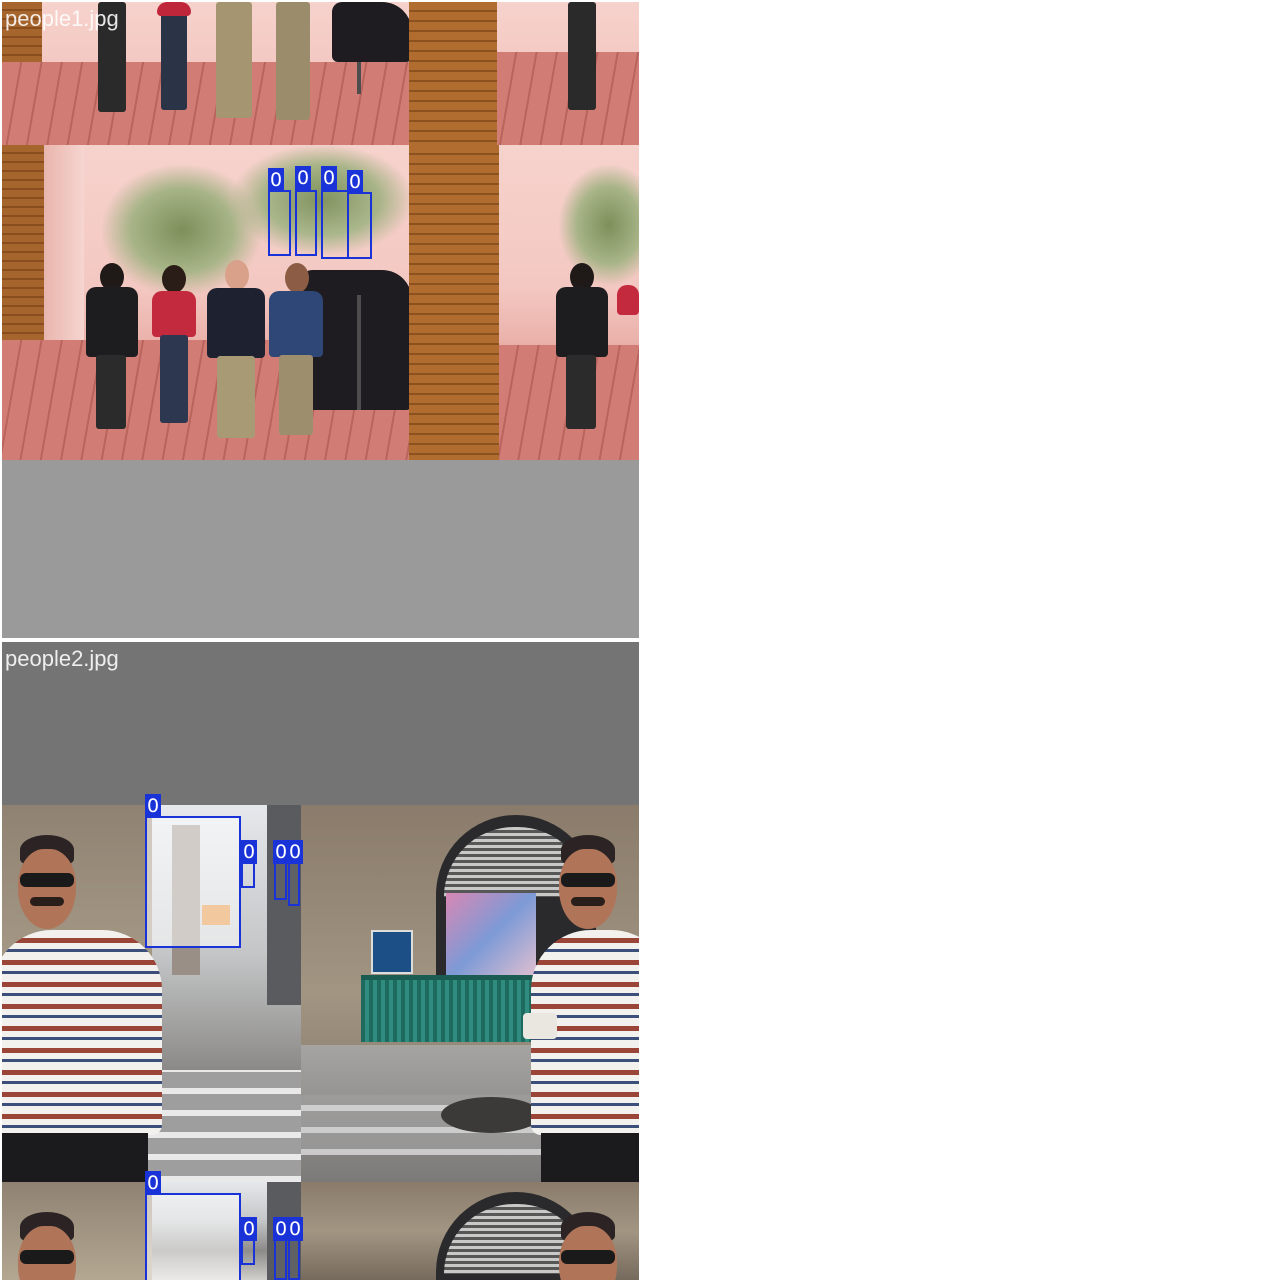 Image resolution: width=1280 pixels, height=1280 pixels. What do you see at coordinates (62, 18) in the screenshot?
I see `image-filename-label: people1.jpg` at bounding box center [62, 18].